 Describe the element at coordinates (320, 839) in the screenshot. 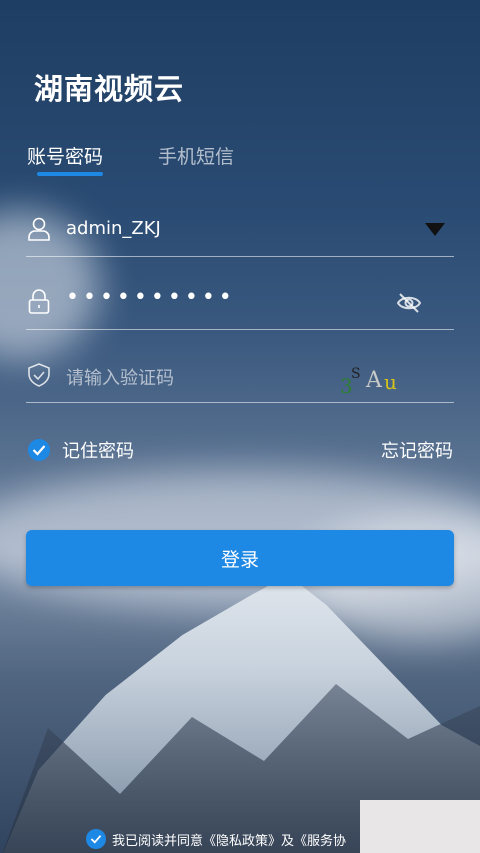

I see `service-agreement-link: 《服务协` at that location.